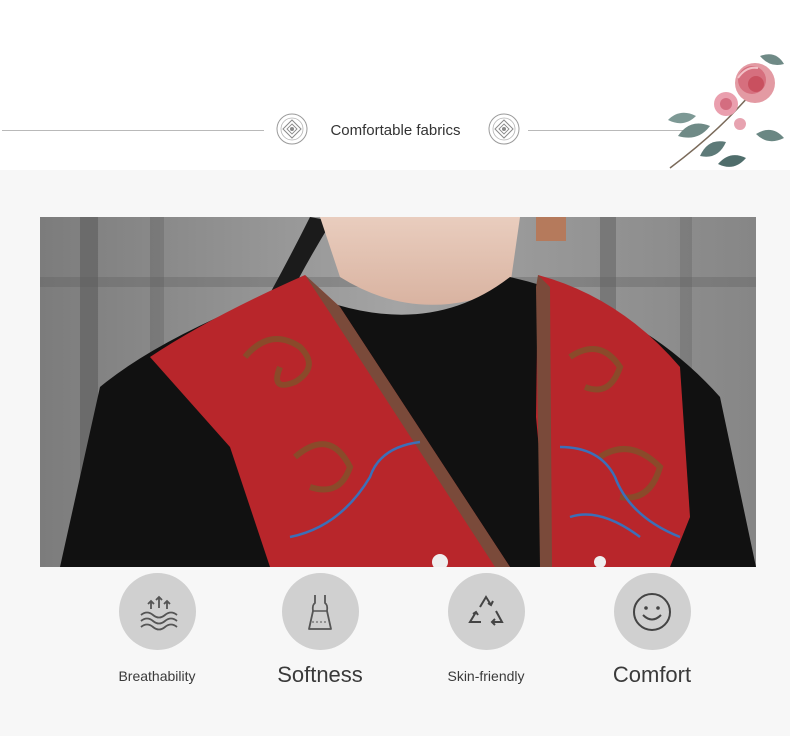 The image size is (790, 736). I want to click on feature-skin-friendly: Skin-friendly, so click(486, 627).